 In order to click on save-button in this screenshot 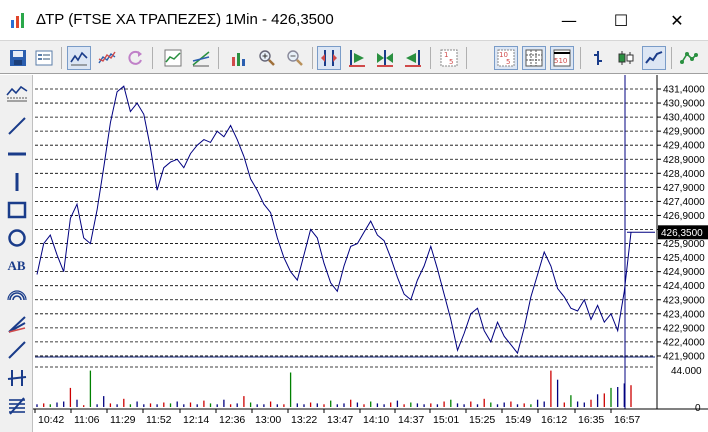, I will do `click(18, 58)`.